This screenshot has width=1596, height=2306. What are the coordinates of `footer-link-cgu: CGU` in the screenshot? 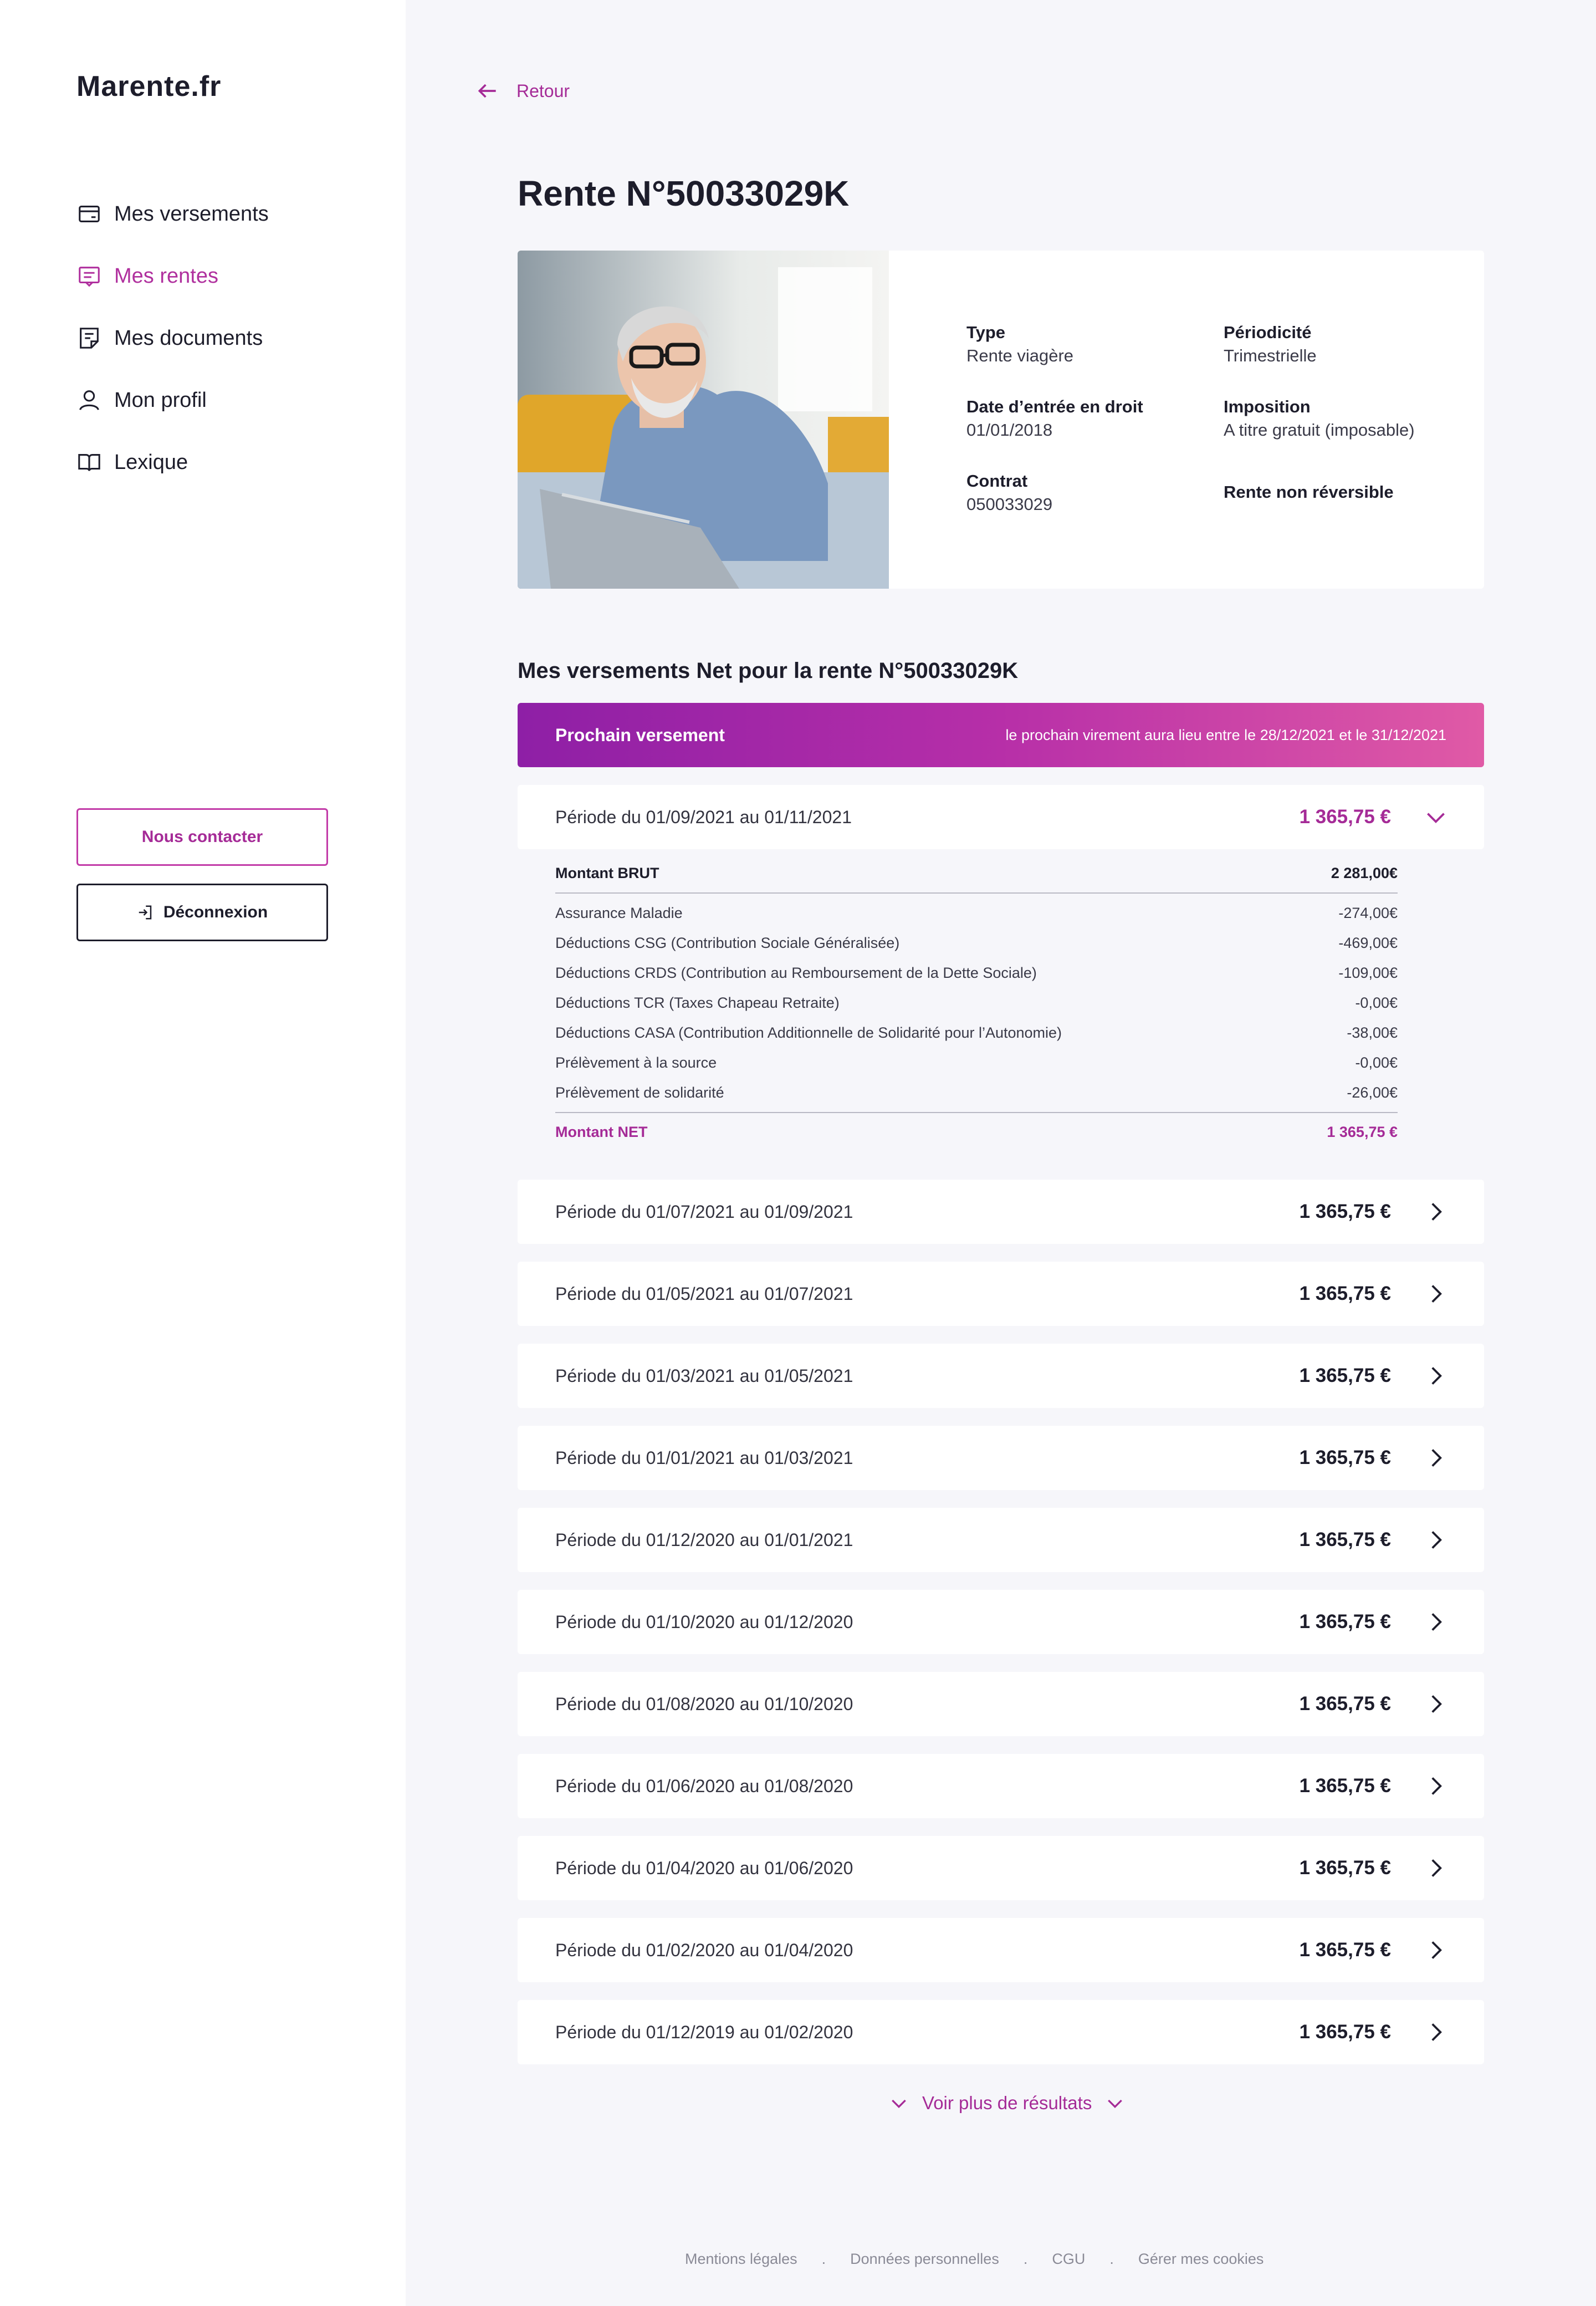 It's located at (1068, 2259).